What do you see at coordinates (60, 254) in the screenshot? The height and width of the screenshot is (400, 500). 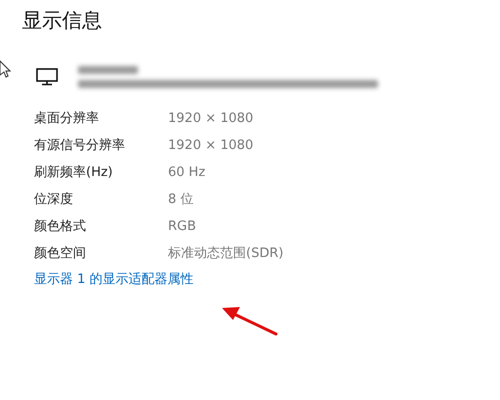 I see `property-label: 颜色空间` at bounding box center [60, 254].